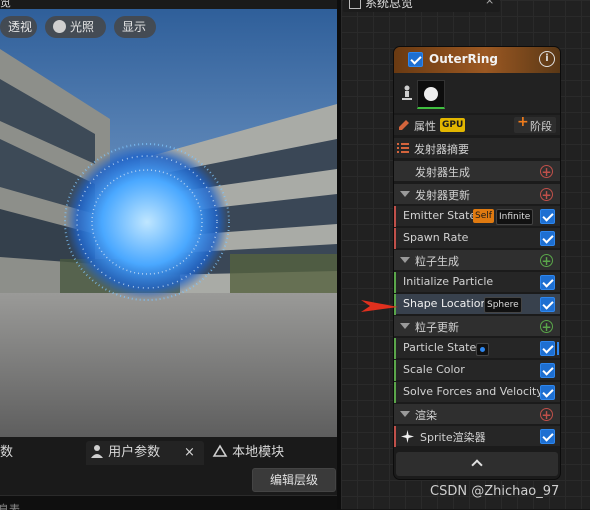  I want to click on viewport-tab-strip: 览, so click(168, 4).